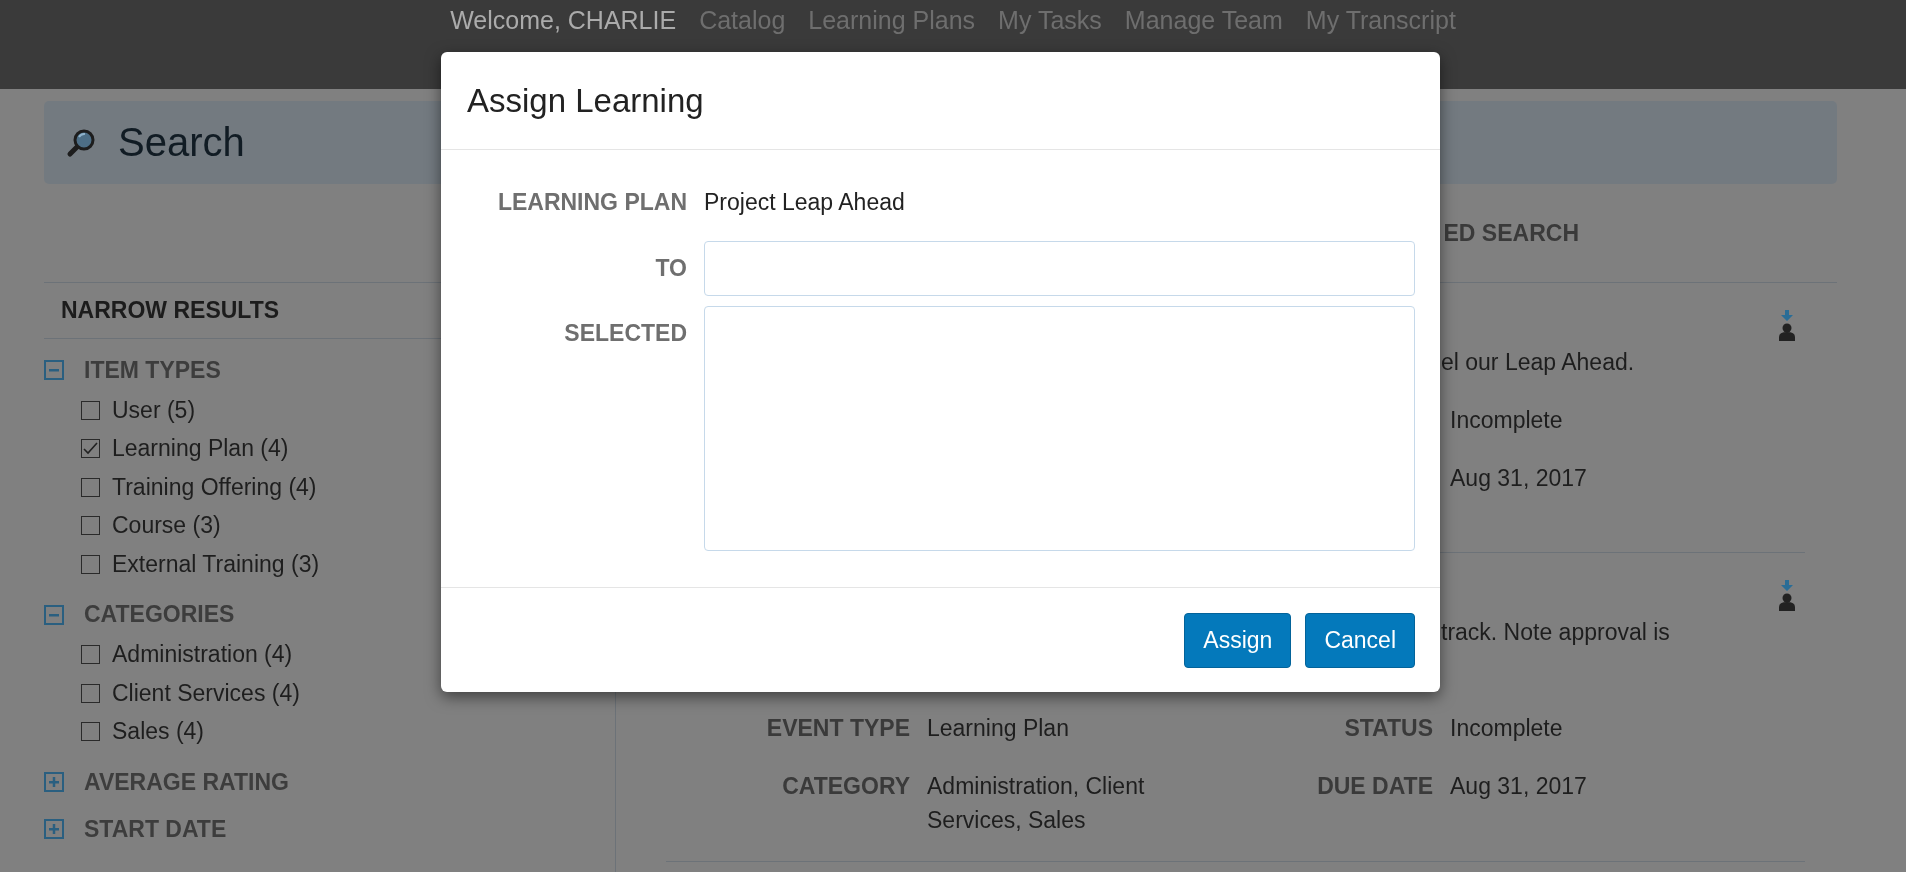 This screenshot has width=1906, height=872. Describe the element at coordinates (154, 410) in the screenshot. I see `filter-option: User (5)` at that location.